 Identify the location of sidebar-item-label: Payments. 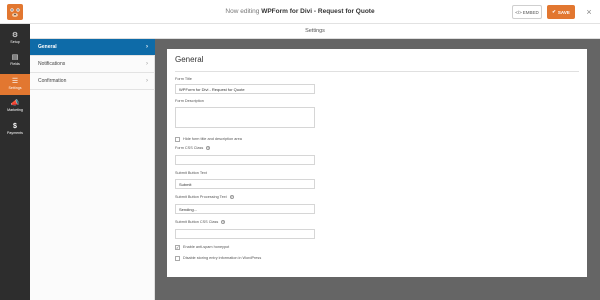
(15, 133).